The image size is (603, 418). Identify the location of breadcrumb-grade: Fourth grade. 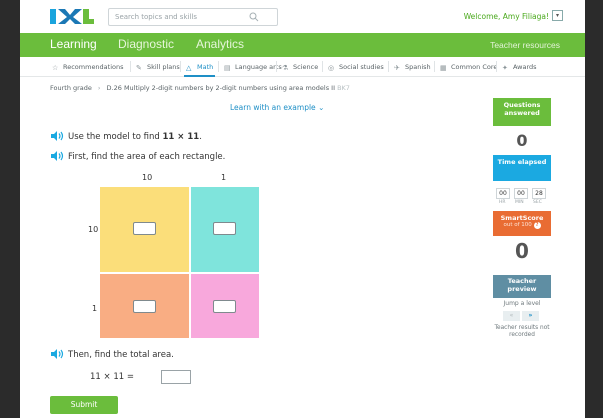
(71, 88).